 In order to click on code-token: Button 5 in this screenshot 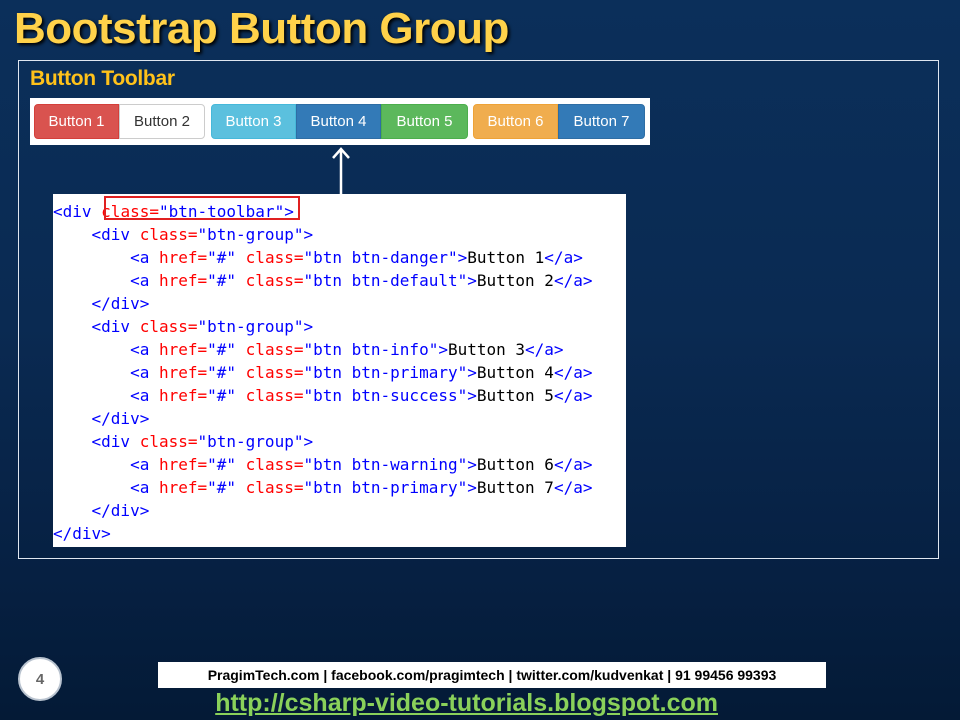, I will do `click(515, 395)`.